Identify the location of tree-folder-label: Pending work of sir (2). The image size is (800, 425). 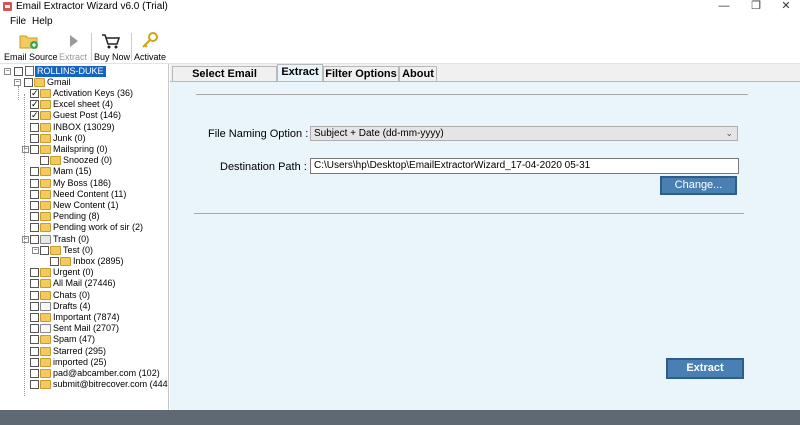
(98, 227).